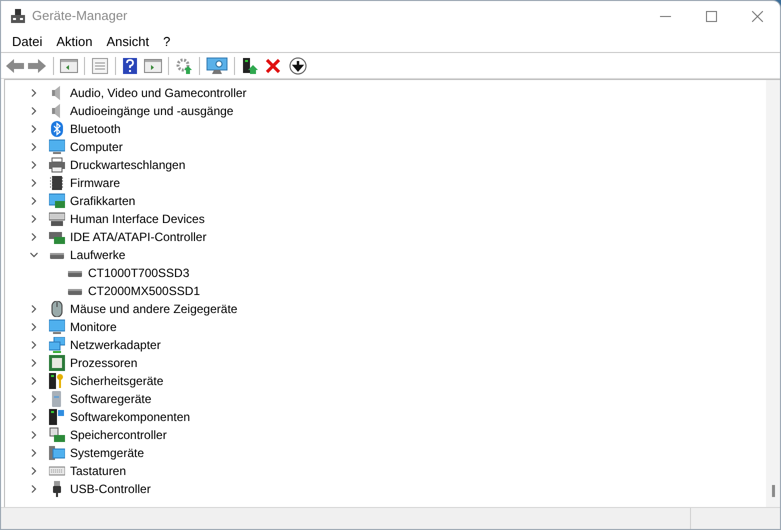 The height and width of the screenshot is (530, 781). I want to click on forward-arrow-icon, so click(37, 66).